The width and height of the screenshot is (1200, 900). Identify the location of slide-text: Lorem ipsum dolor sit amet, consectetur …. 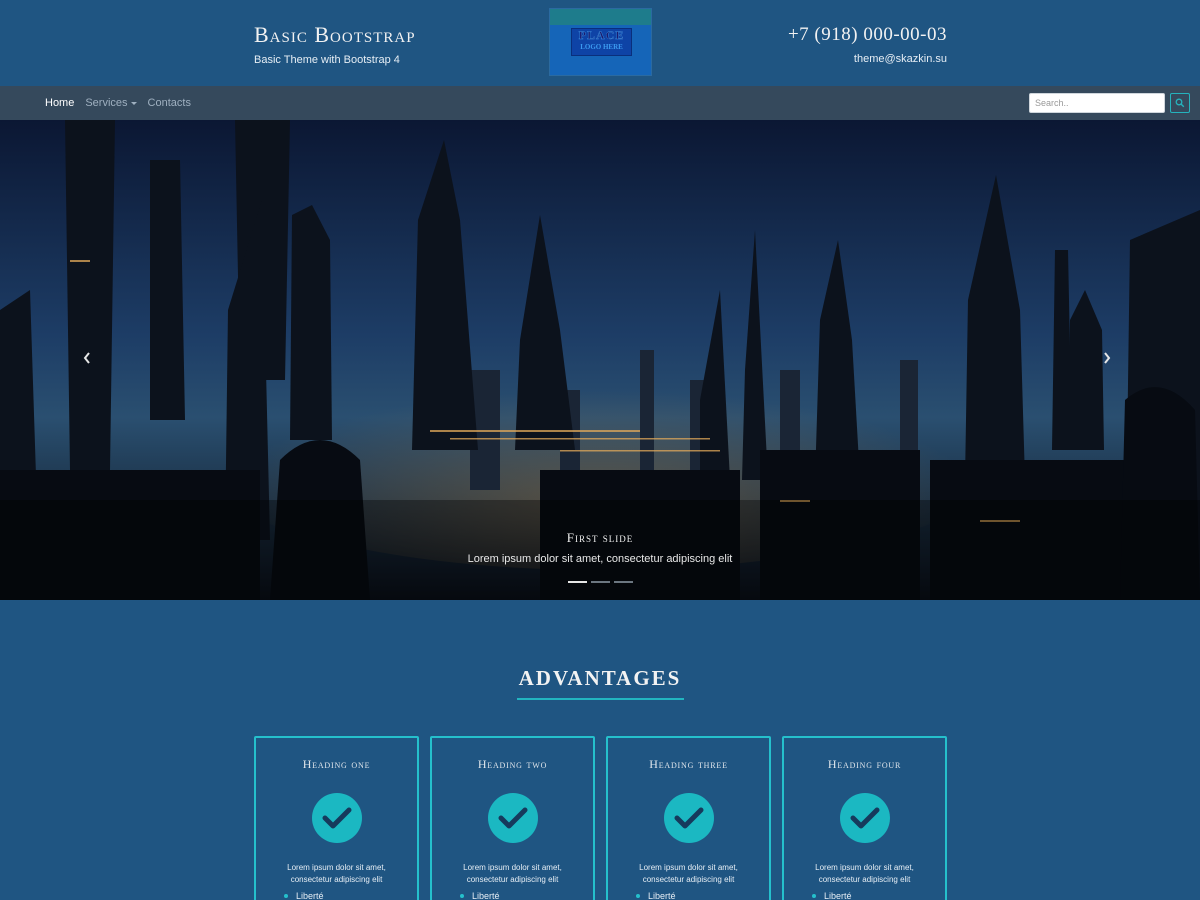
(600, 559).